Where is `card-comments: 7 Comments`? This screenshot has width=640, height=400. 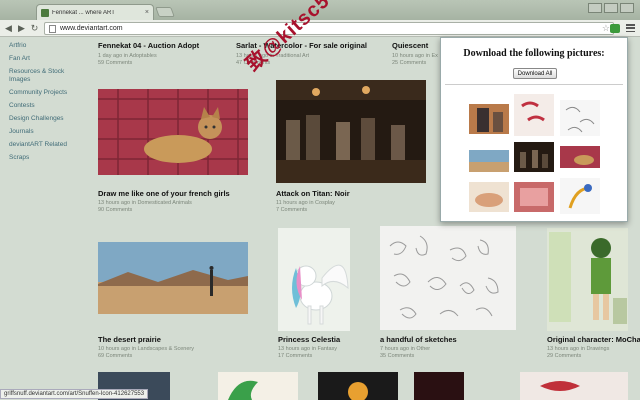 card-comments: 7 Comments is located at coordinates (291, 210).